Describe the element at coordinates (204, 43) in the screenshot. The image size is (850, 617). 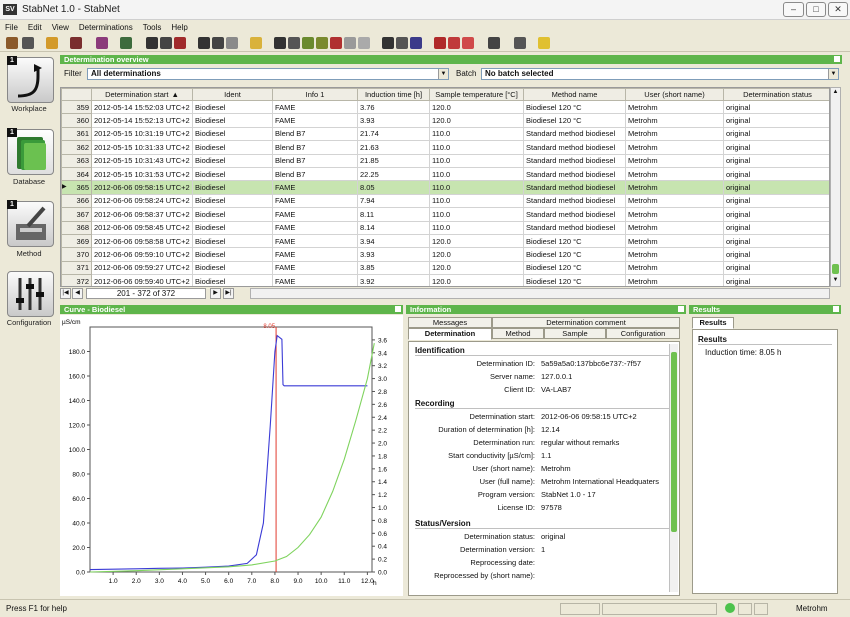
I see `column-icon` at that location.